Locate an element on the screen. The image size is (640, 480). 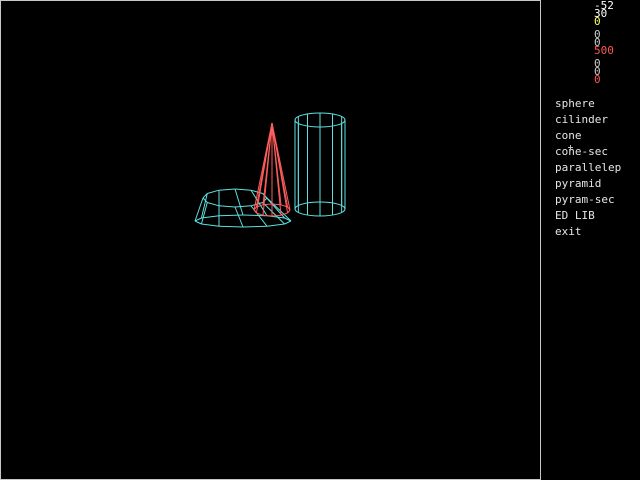
menu-item-cone-sec: cone-sec is located at coordinates (581, 152).